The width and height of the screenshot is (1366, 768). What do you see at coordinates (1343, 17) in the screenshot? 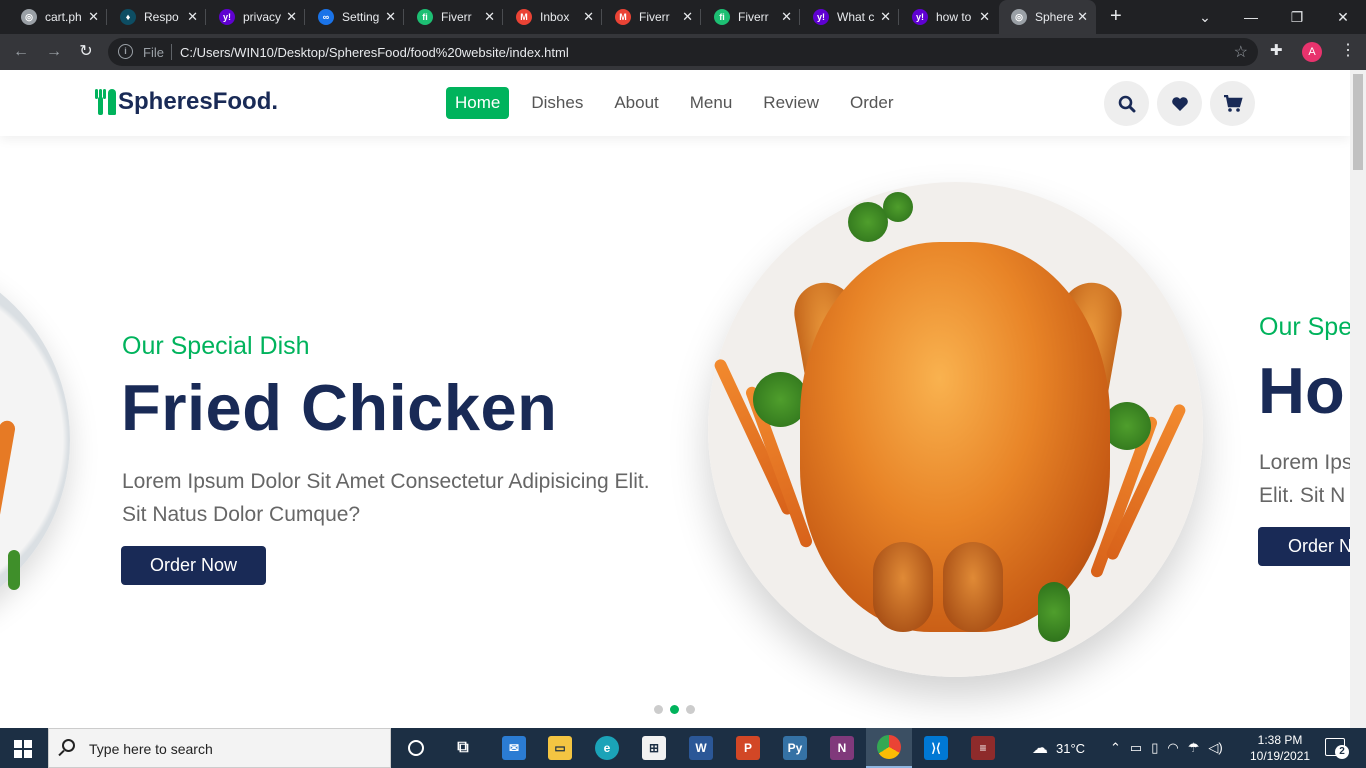
I see `close-window-button: ✕` at bounding box center [1343, 17].